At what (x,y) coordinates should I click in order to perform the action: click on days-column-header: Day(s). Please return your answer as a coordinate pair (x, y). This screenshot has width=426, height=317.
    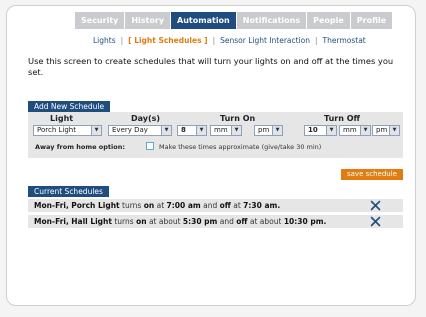
    Looking at the image, I should click on (146, 118).